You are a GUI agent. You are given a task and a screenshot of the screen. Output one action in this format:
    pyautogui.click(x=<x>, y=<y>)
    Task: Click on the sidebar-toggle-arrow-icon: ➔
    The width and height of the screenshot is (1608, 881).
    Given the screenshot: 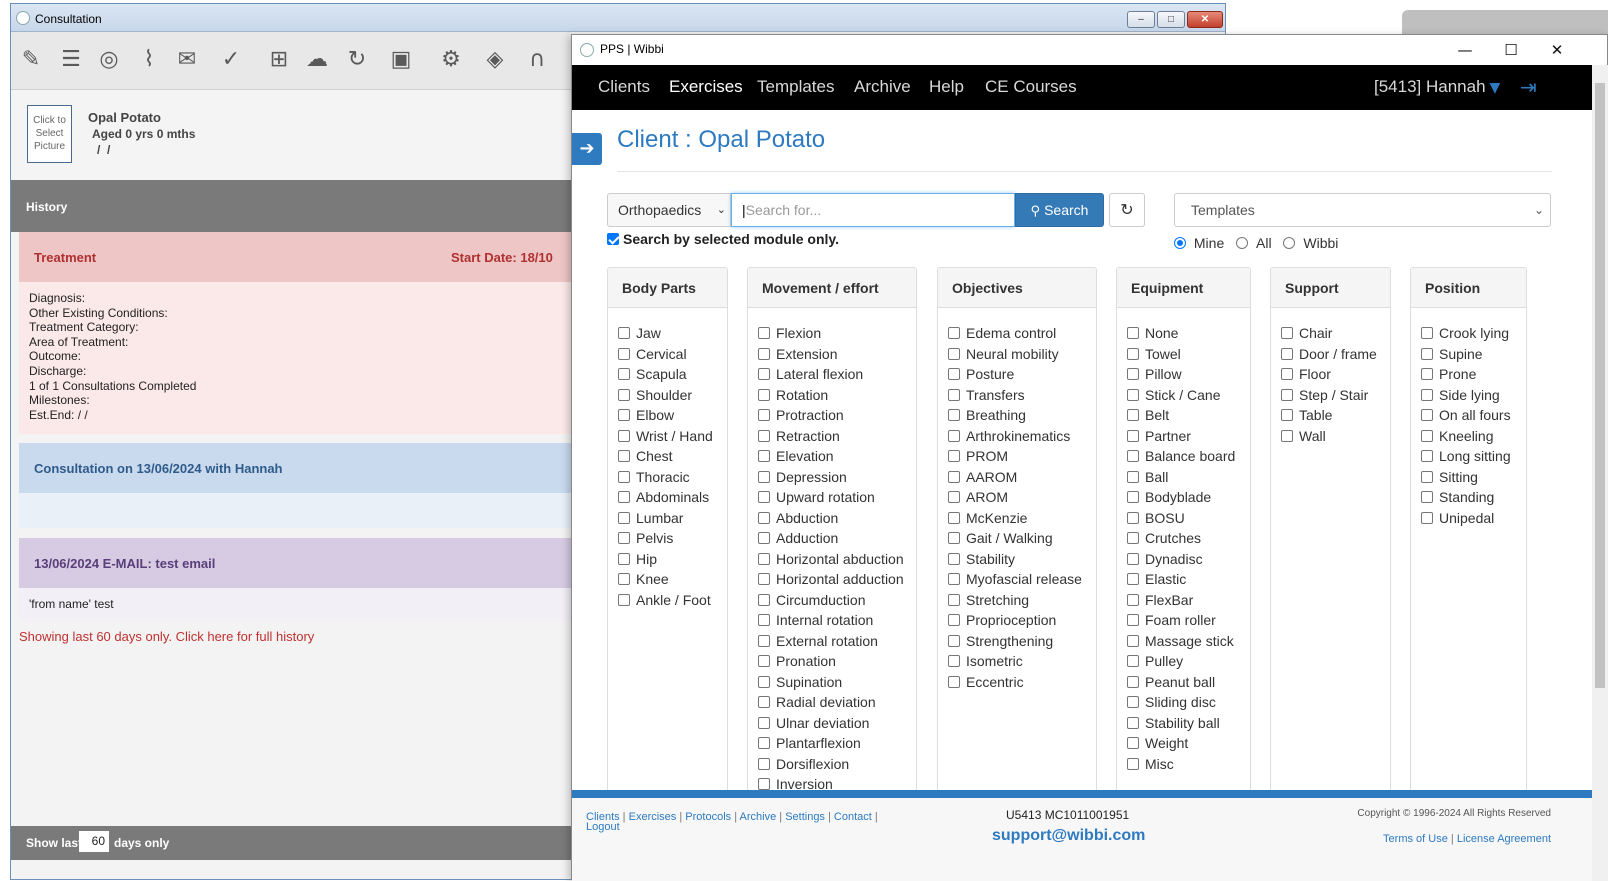 What is the action you would take?
    pyautogui.click(x=587, y=149)
    